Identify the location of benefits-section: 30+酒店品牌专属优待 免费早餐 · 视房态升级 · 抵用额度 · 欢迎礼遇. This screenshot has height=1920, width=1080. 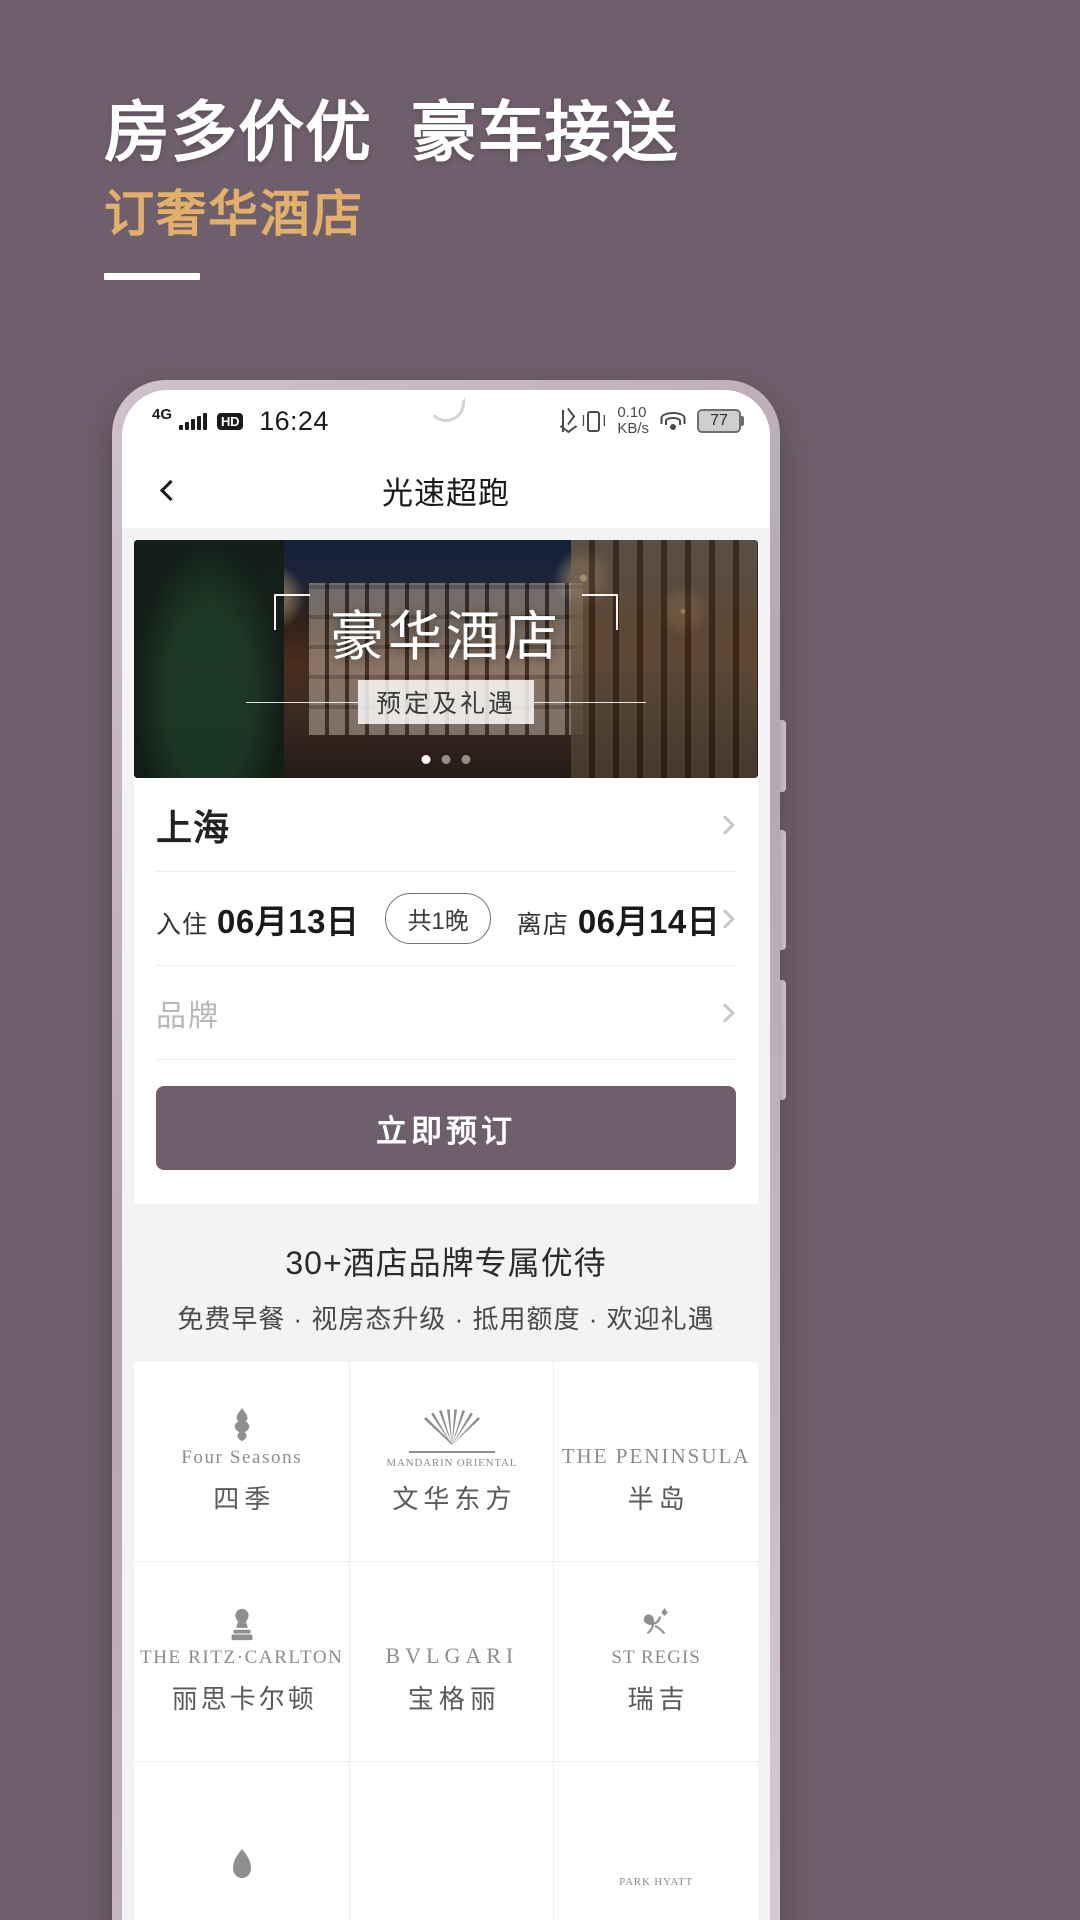
(446, 1283).